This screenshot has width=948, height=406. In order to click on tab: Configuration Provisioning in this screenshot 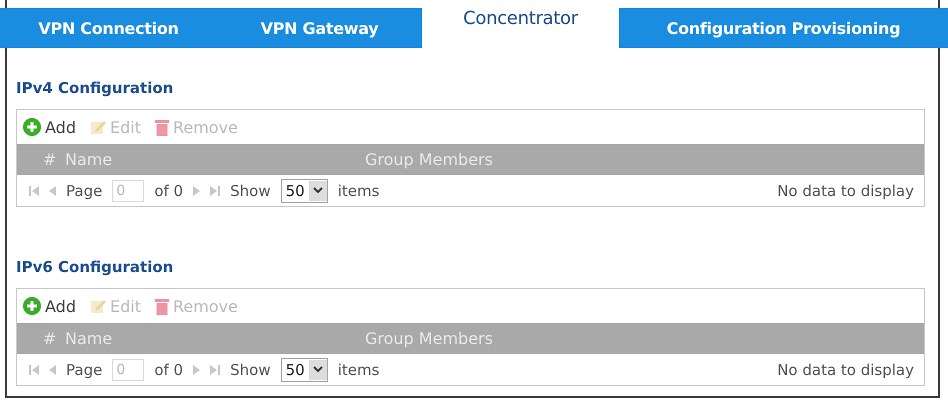, I will do `click(783, 28)`.